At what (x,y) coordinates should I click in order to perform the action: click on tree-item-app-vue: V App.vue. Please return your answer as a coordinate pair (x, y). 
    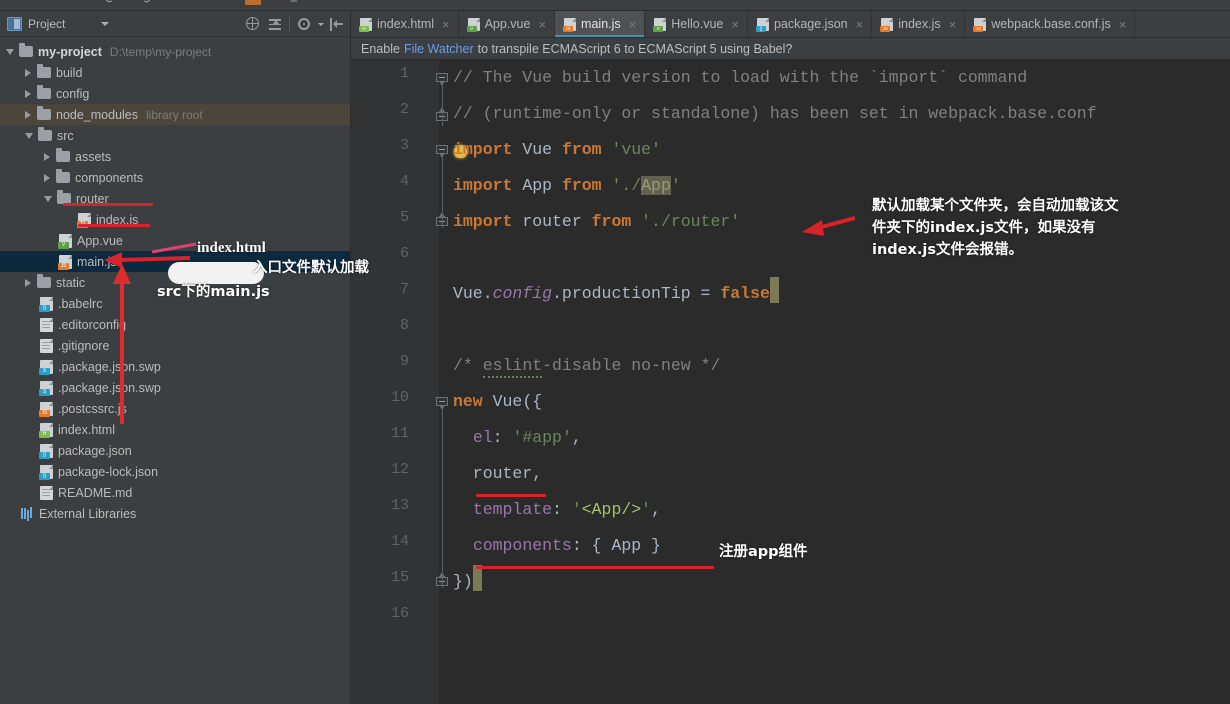
    Looking at the image, I should click on (175, 240).